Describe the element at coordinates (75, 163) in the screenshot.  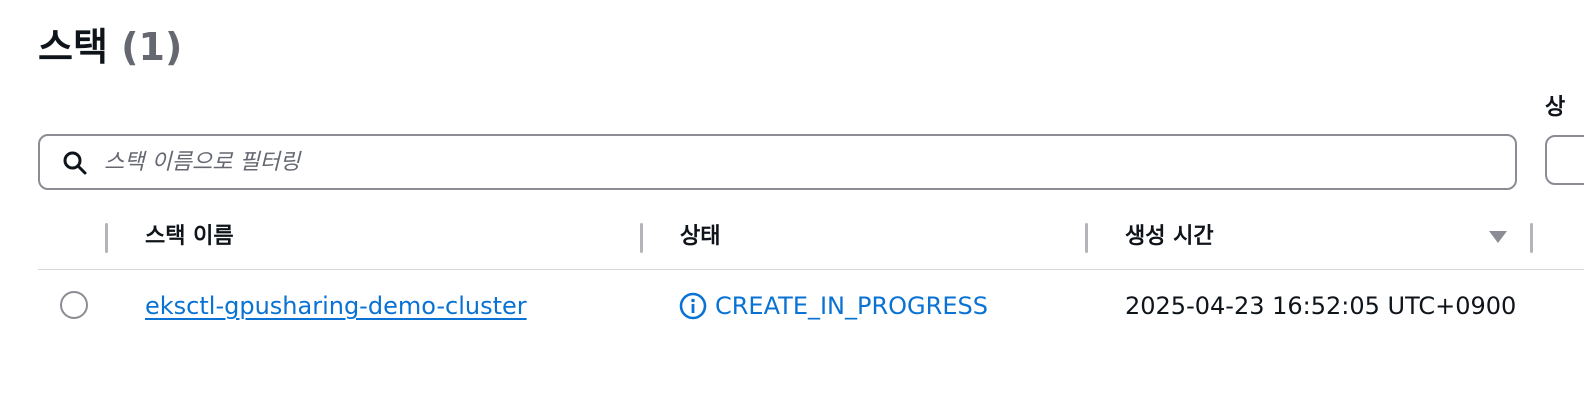
I see `search-icon` at that location.